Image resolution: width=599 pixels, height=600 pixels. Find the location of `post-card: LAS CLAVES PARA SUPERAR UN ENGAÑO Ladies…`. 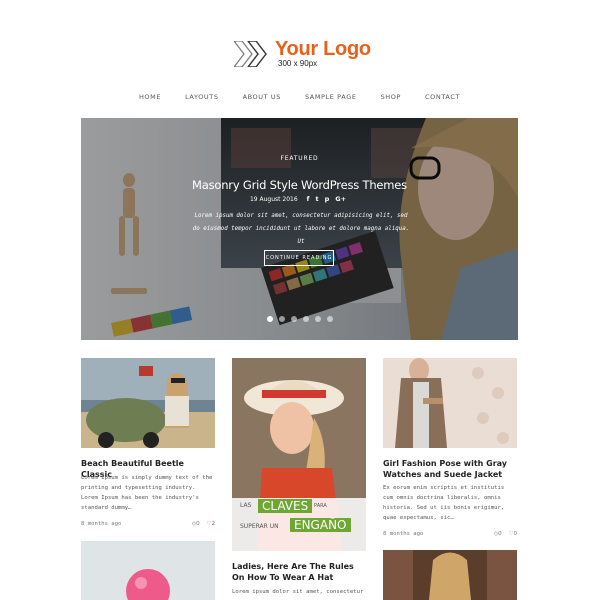

post-card: LAS CLAVES PARA SUPERAR UN ENGAÑO Ladies… is located at coordinates (299, 479).